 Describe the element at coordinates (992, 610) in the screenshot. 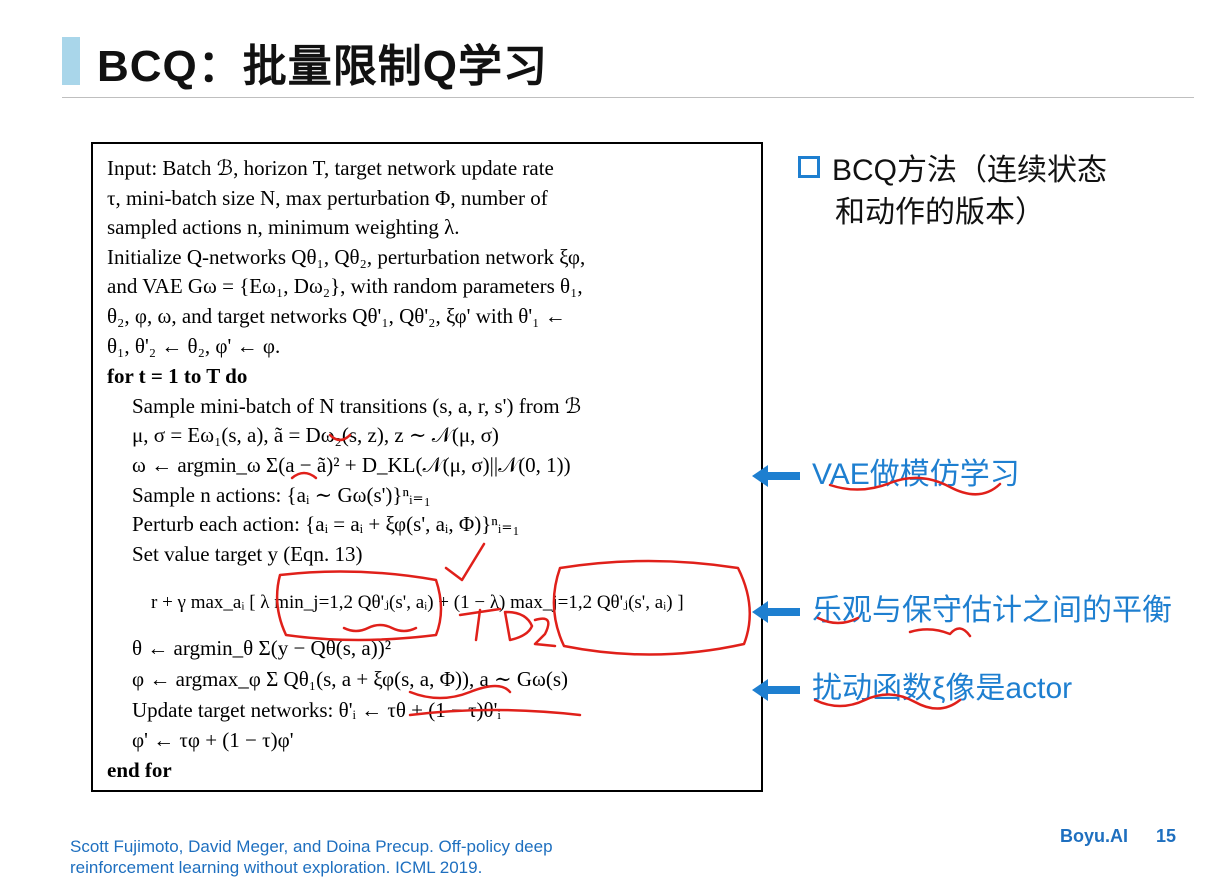

I see `annotation-balance-text: 乐观与保守估计之间的平衡` at that location.